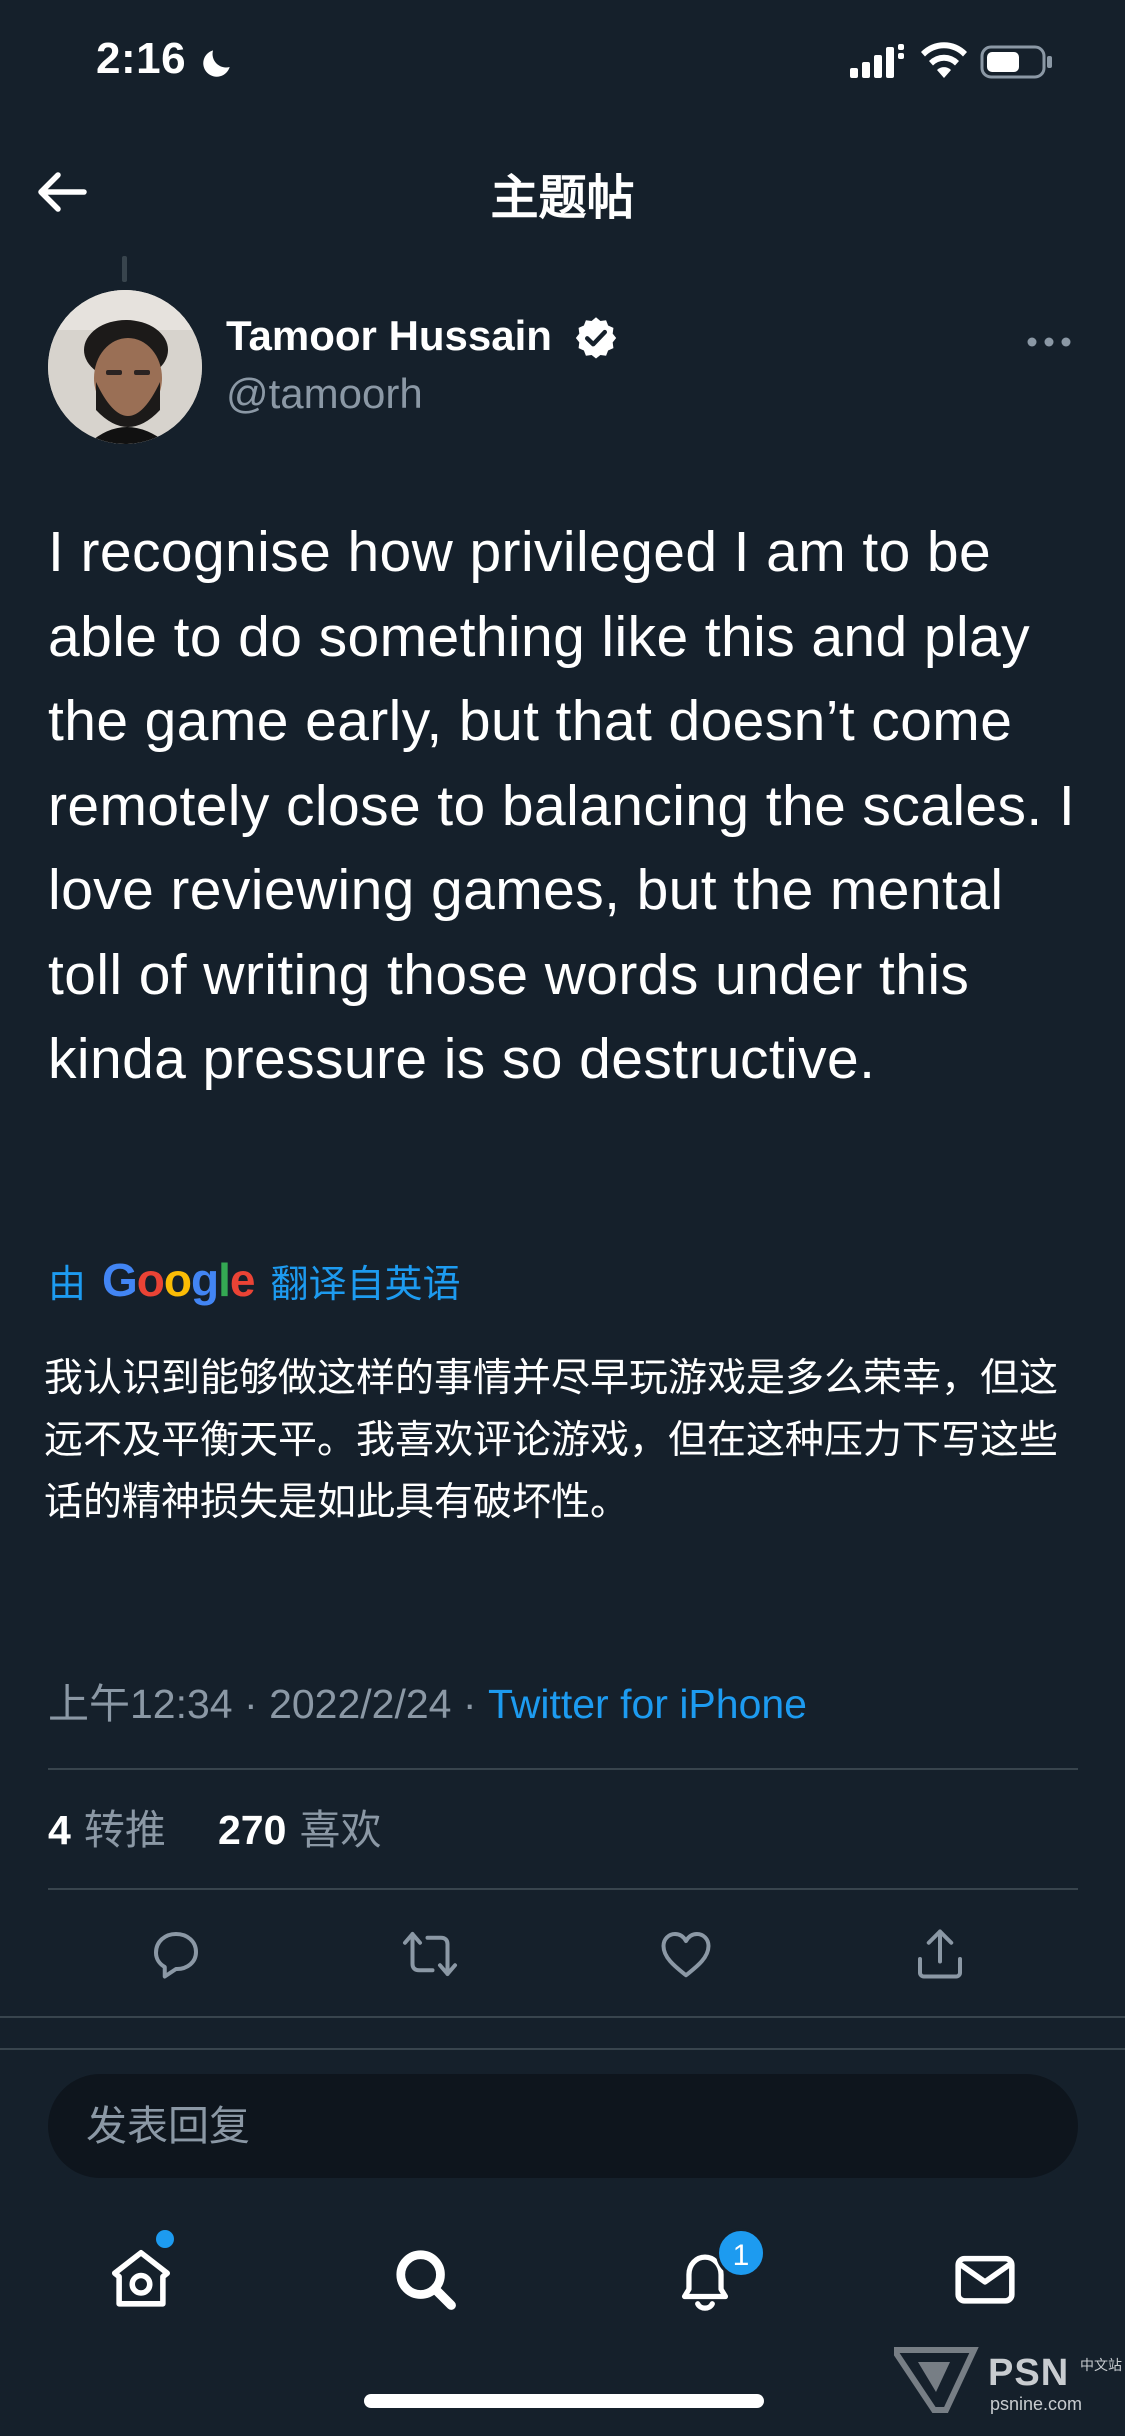 The width and height of the screenshot is (1125, 2436). What do you see at coordinates (1101, 2366) in the screenshot?
I see `watermark-brand-sub: 中文站` at bounding box center [1101, 2366].